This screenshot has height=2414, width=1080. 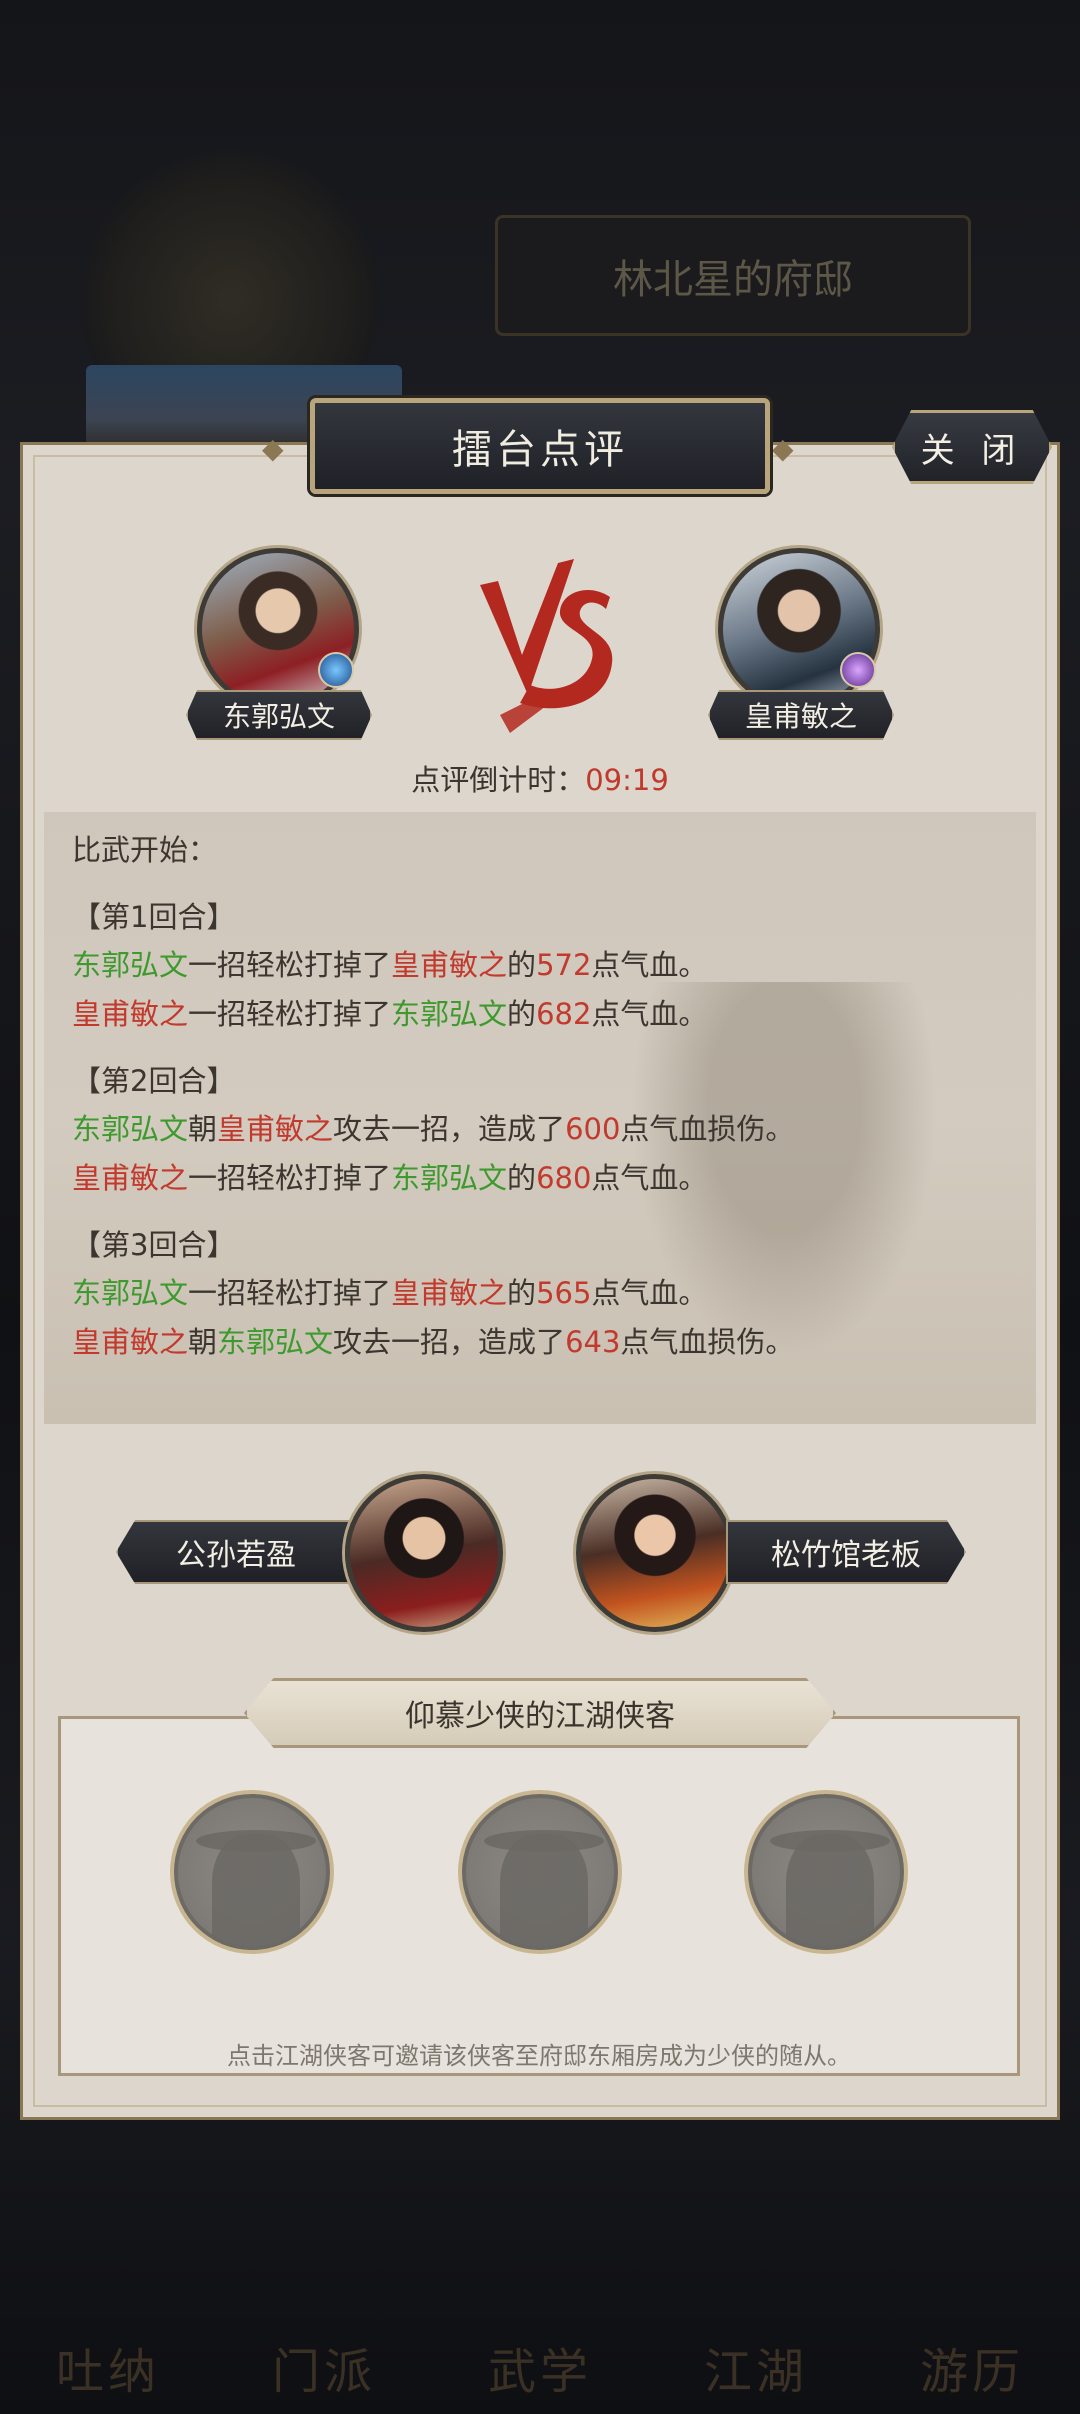 I want to click on battle-log-line: 东郭弘文一招轻松打掉了皇甫敏之的572点气血。, so click(x=390, y=965).